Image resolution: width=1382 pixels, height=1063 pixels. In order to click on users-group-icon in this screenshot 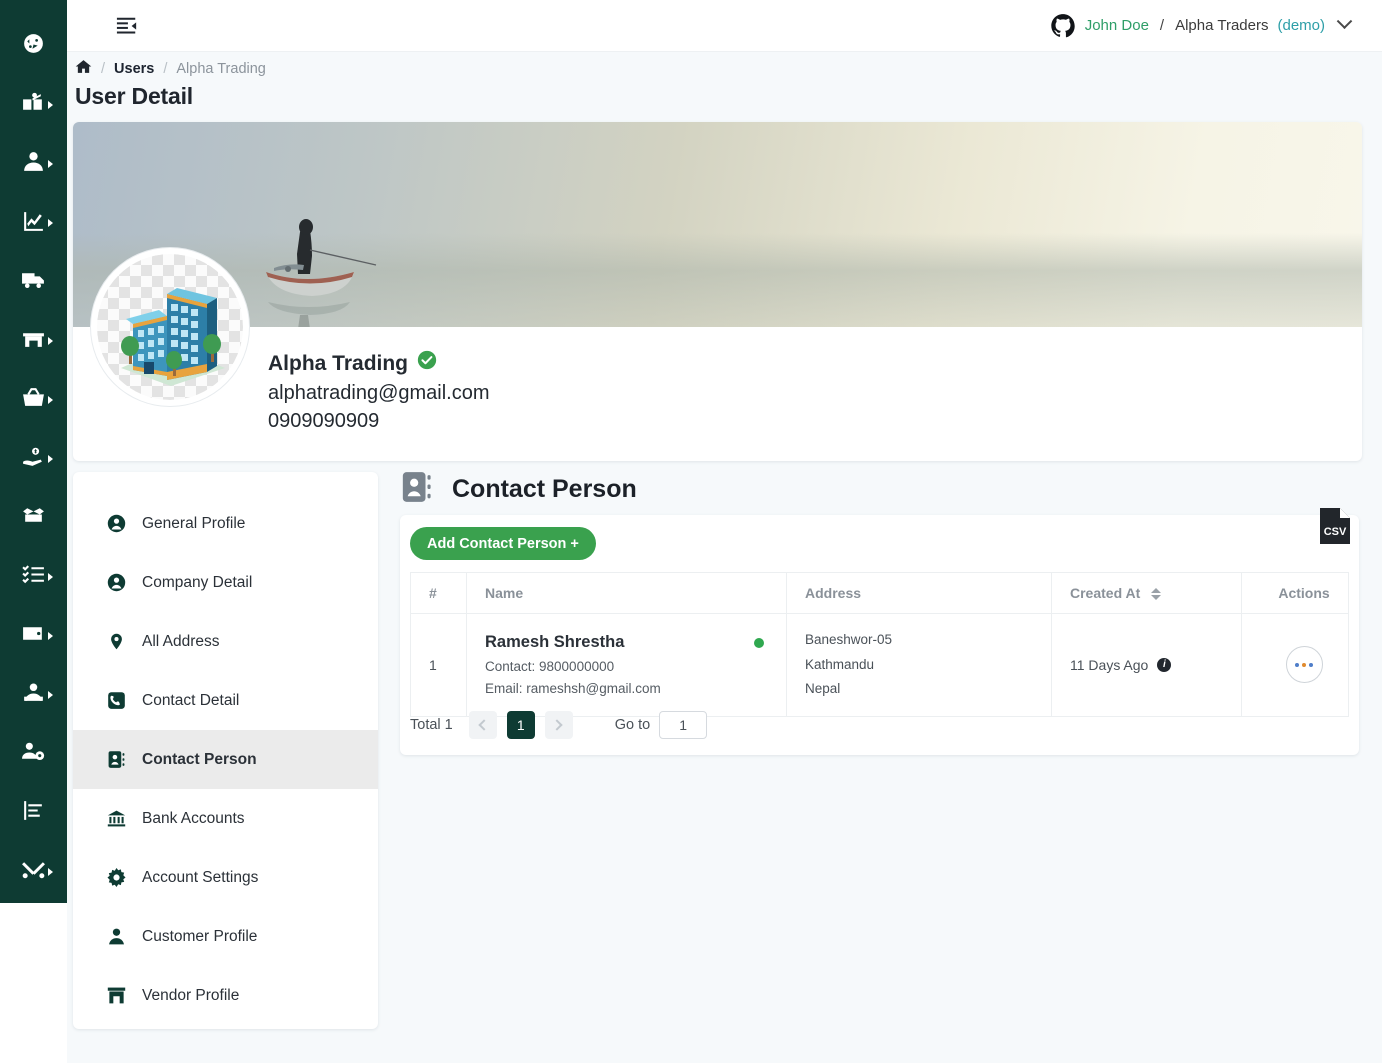, I will do `click(33, 695)`.